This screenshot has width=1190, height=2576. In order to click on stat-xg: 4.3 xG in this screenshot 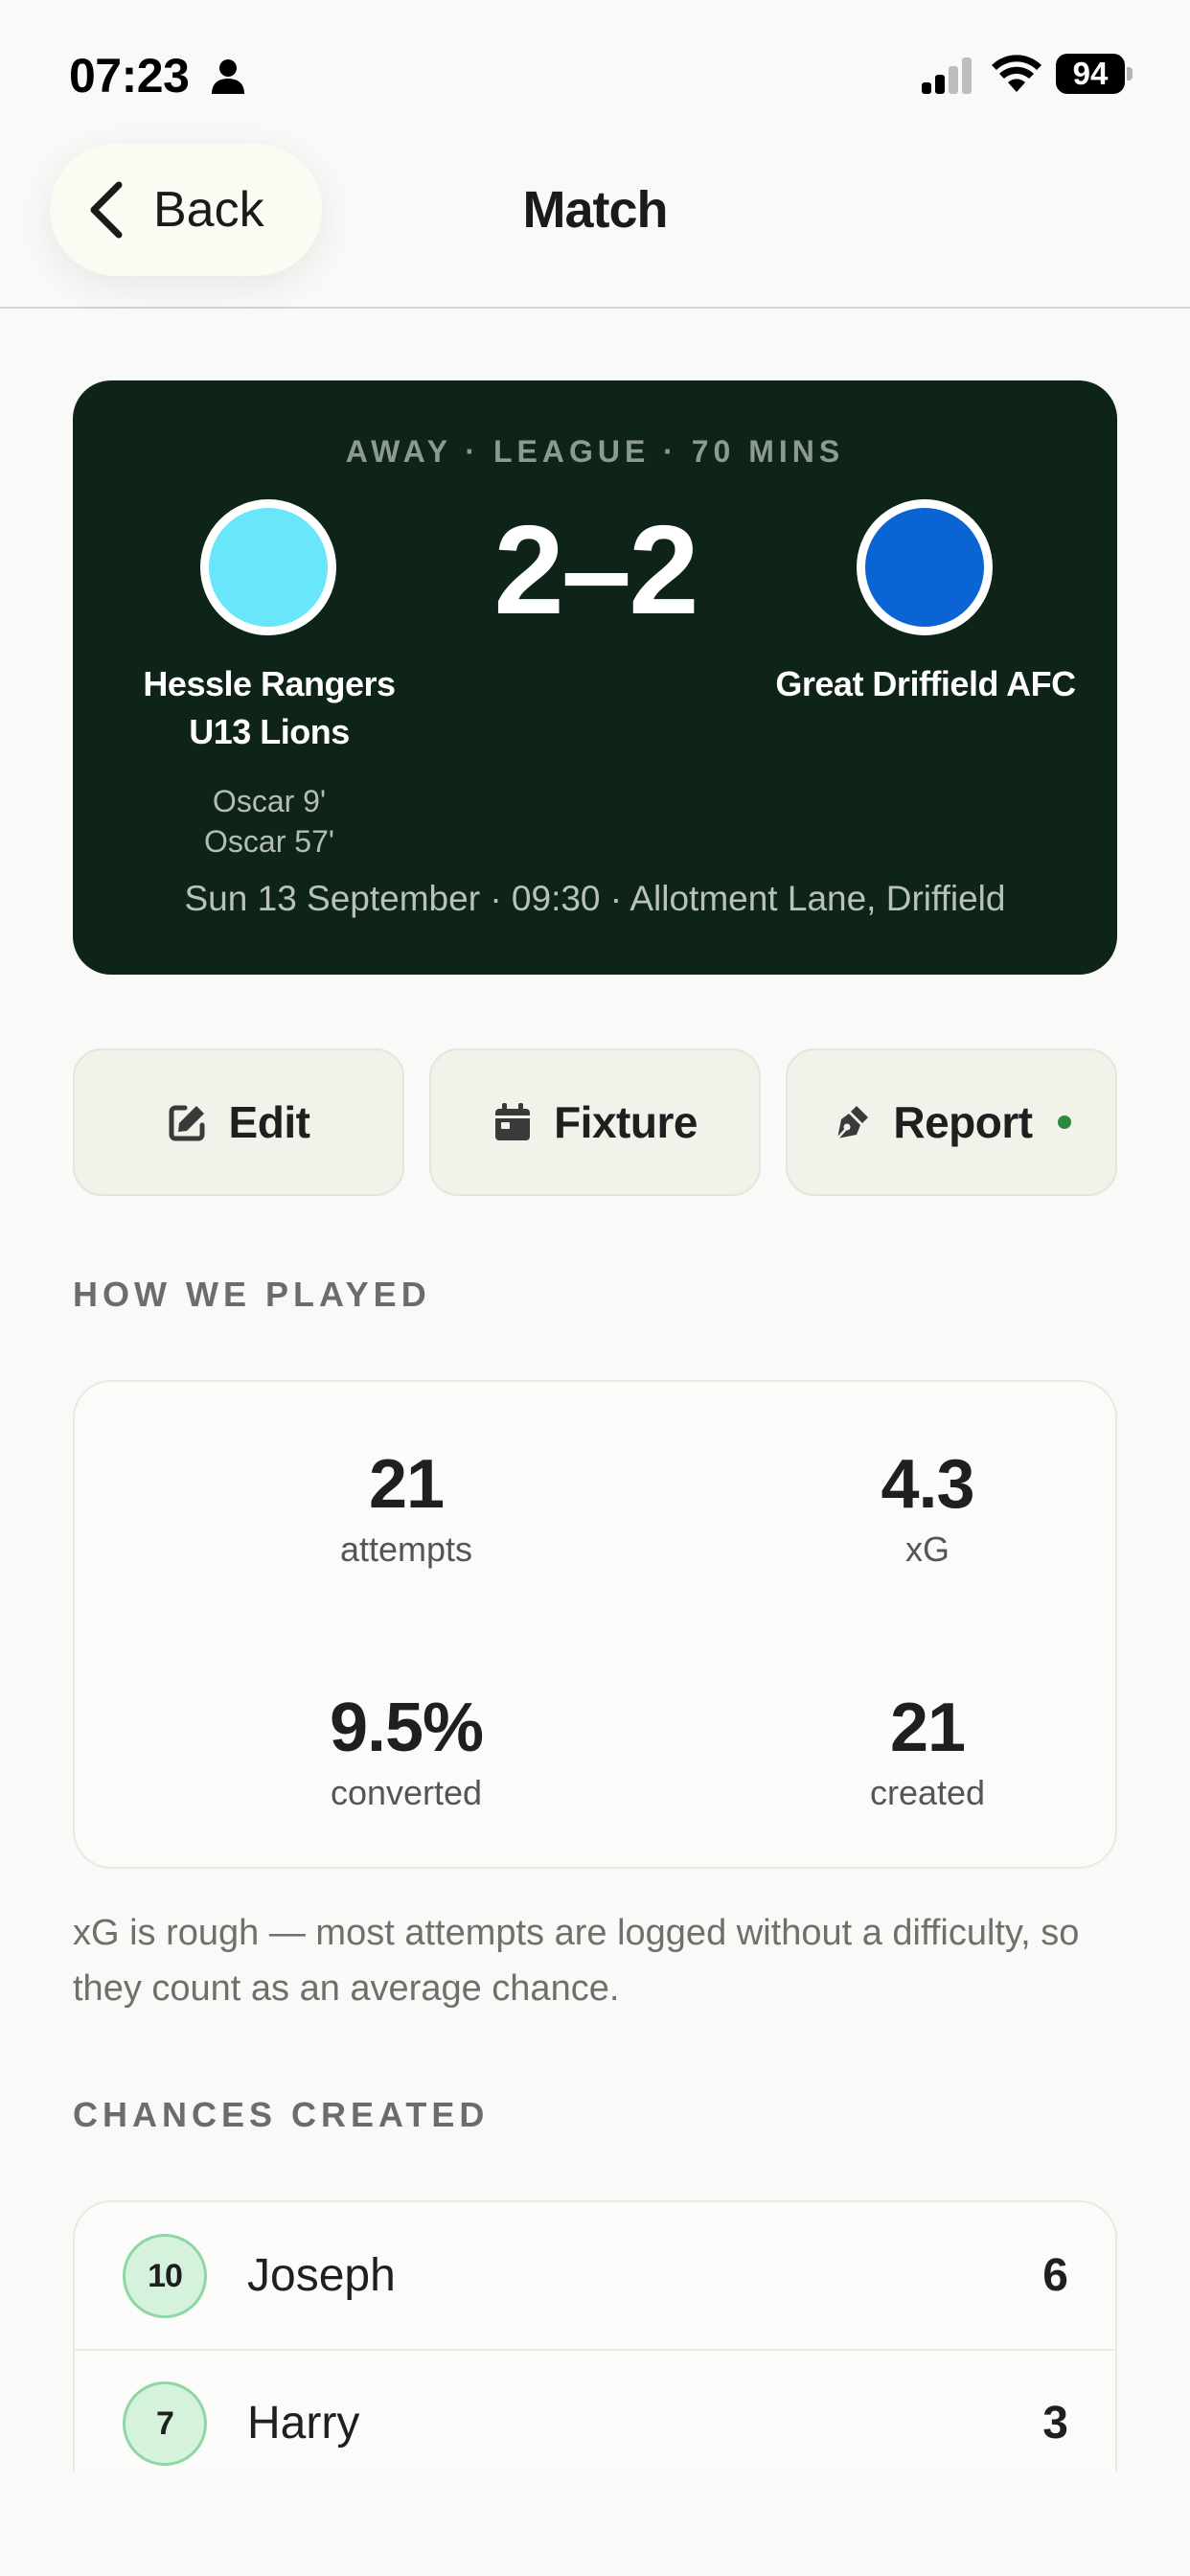, I will do `click(928, 1506)`.